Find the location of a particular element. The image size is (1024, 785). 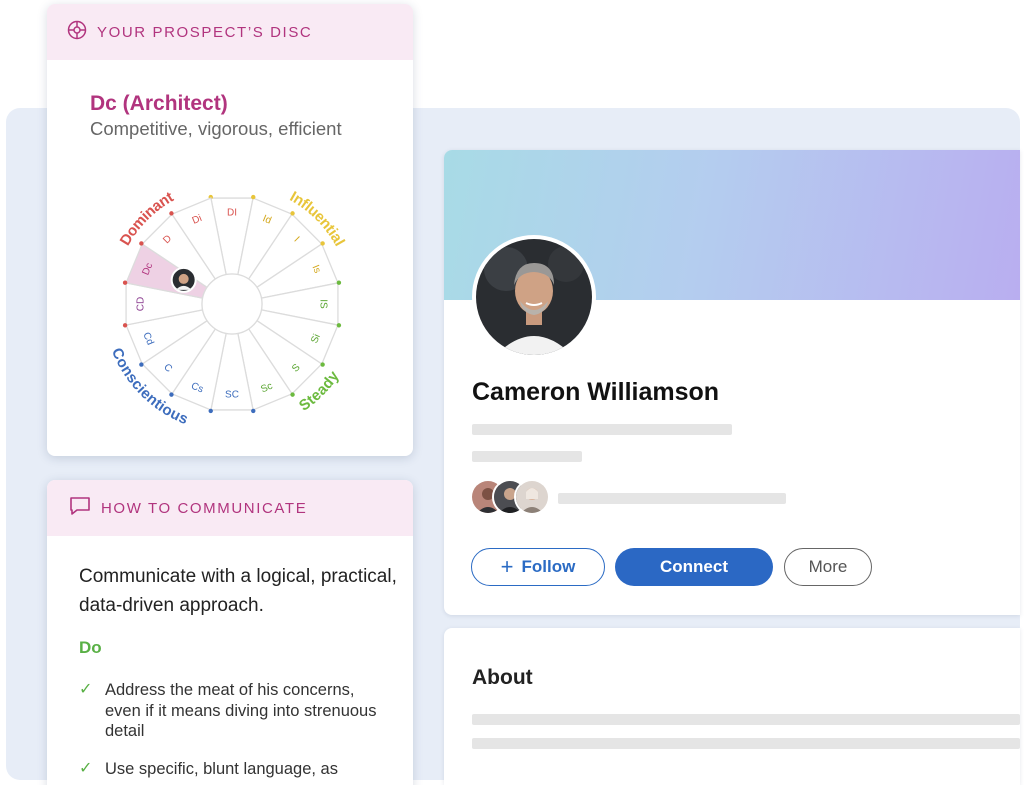

disc-segment-label: CD is located at coordinates (141, 304).